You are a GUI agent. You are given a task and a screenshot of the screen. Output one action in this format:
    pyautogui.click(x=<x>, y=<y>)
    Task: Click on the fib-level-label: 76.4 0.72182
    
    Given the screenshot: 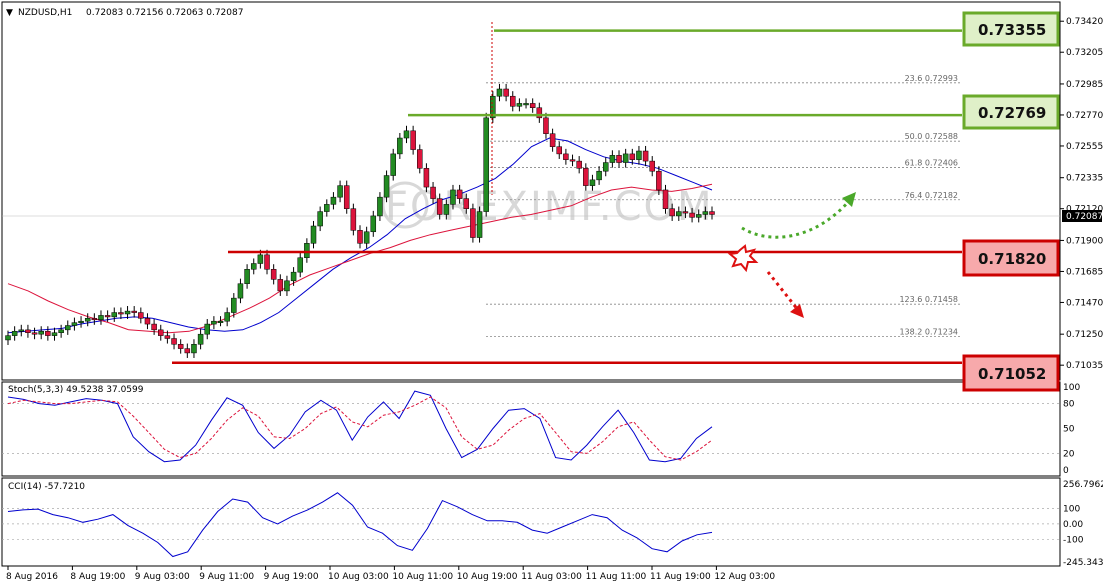 What is the action you would take?
    pyautogui.click(x=931, y=195)
    